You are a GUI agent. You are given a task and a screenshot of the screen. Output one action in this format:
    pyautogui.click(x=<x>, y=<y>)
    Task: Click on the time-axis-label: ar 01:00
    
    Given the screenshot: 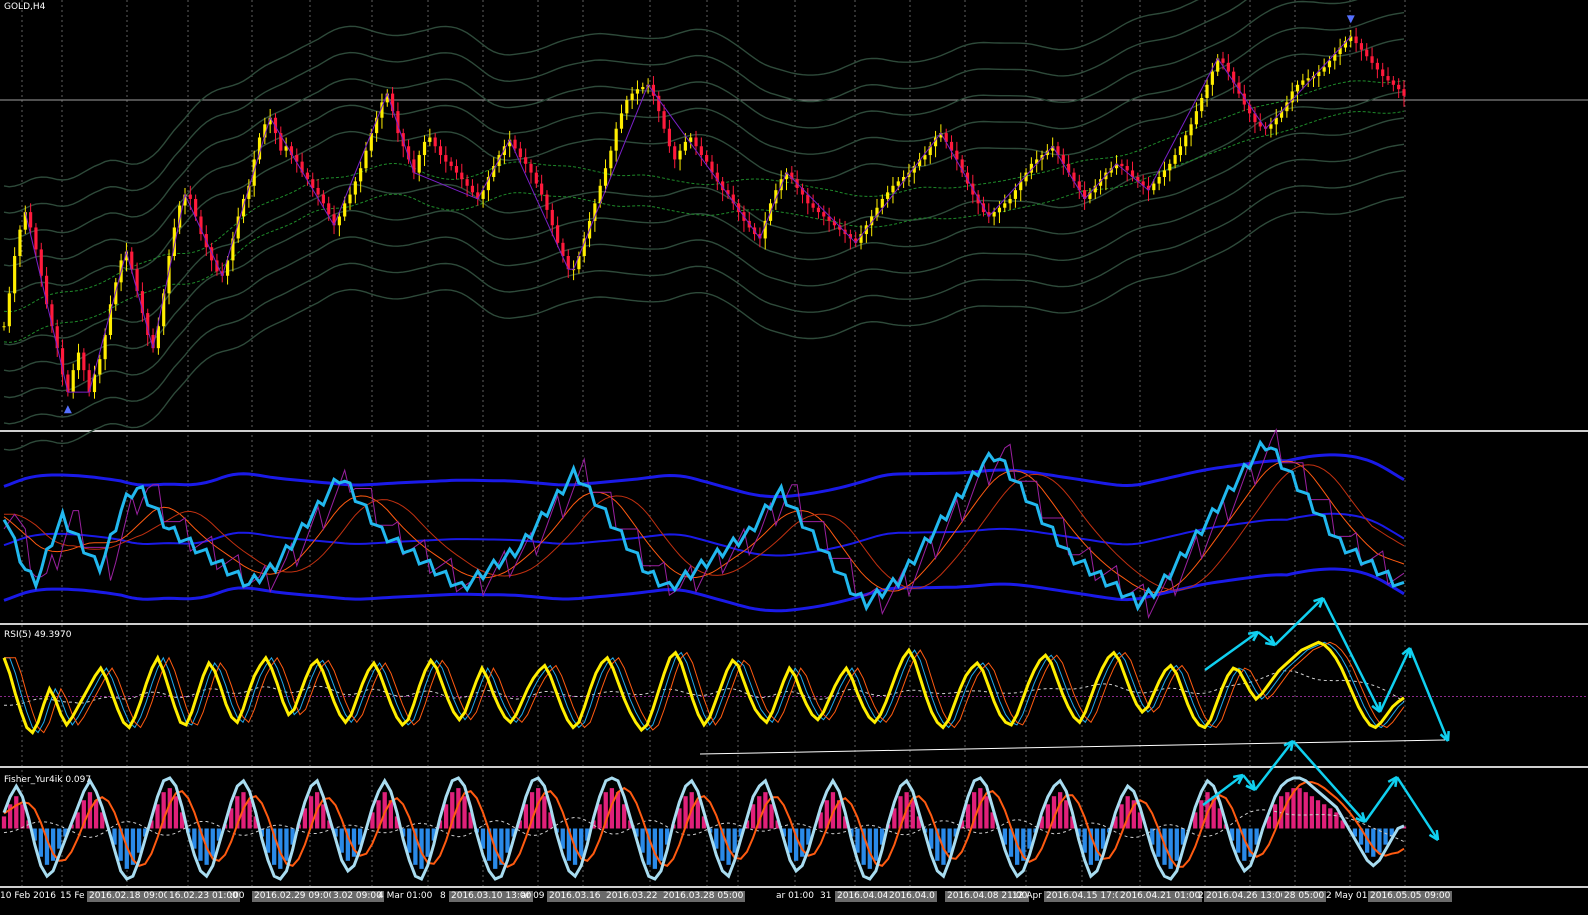 What is the action you would take?
    pyautogui.click(x=795, y=896)
    